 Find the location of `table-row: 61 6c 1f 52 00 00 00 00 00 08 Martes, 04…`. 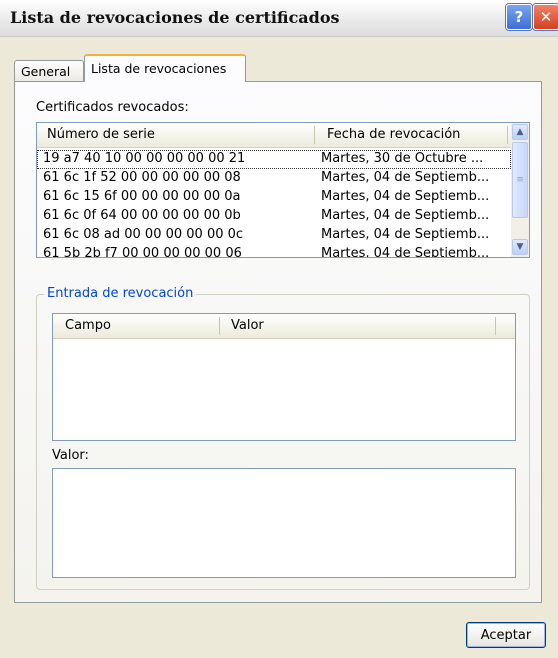

table-row: 61 6c 1f 52 00 00 00 00 00 08 Martes, 04… is located at coordinates (274, 178).